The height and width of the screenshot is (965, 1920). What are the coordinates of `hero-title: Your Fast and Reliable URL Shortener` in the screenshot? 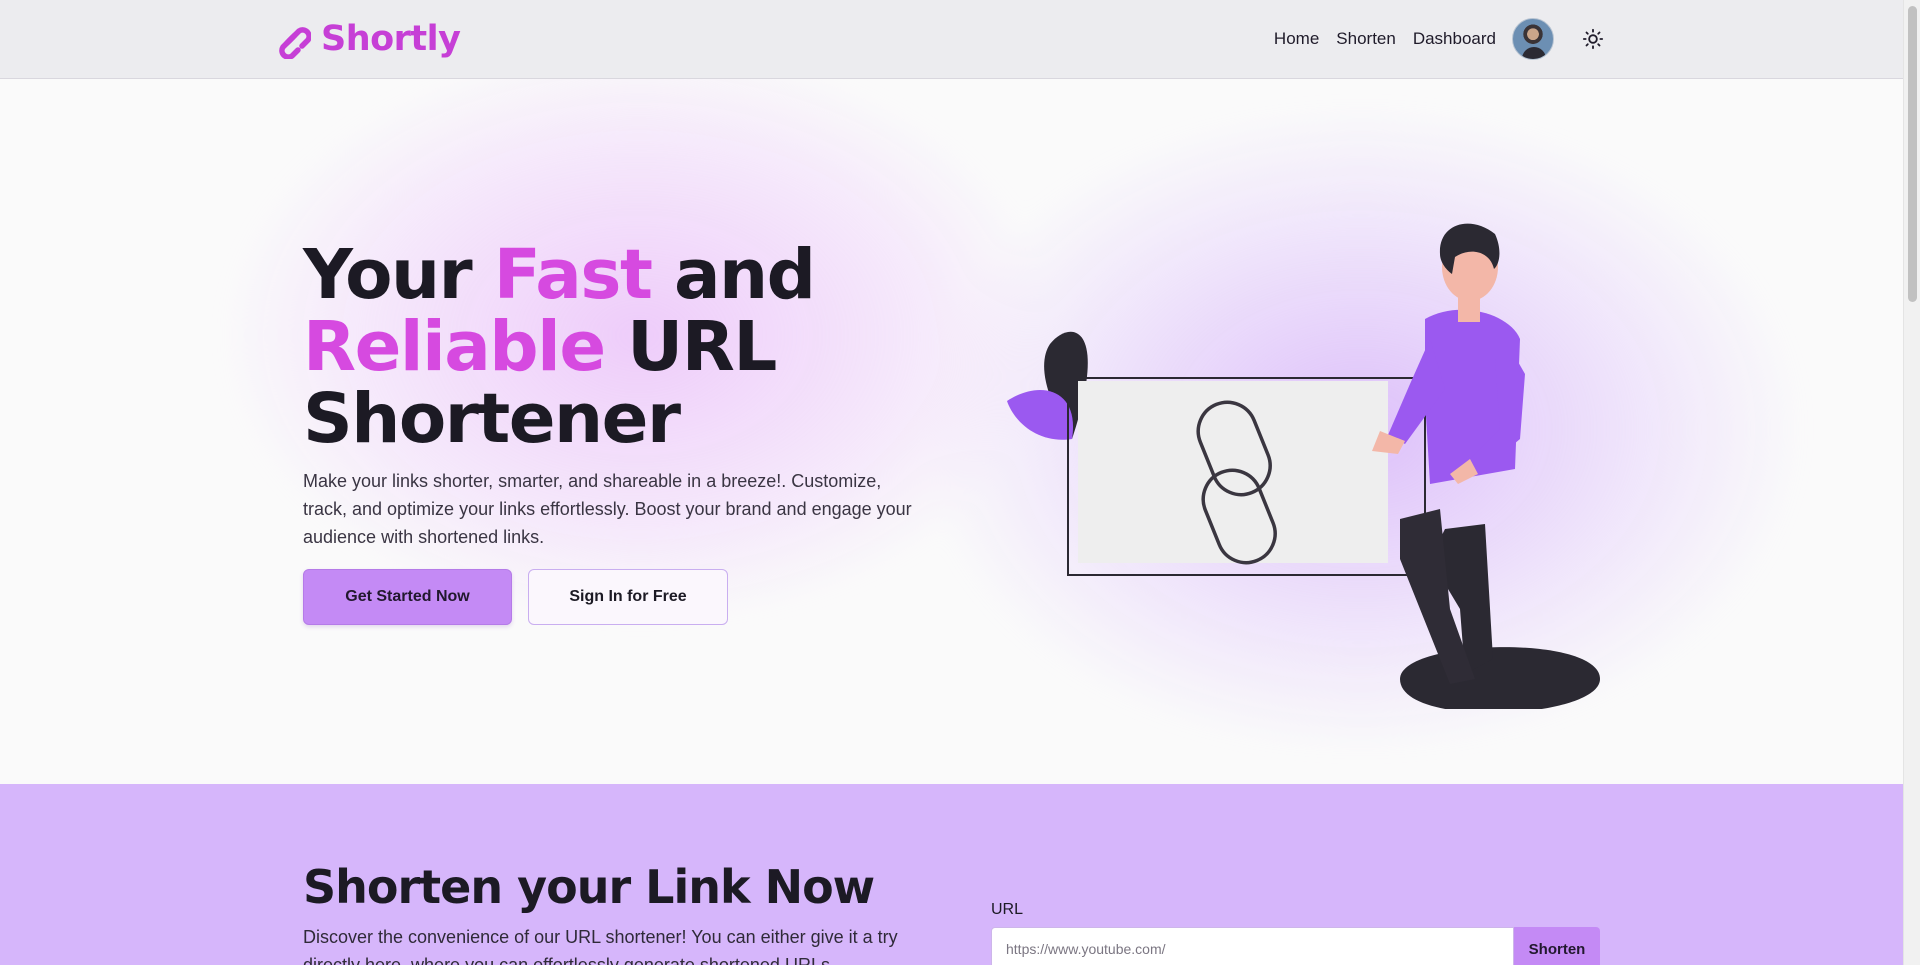 It's located at (583, 347).